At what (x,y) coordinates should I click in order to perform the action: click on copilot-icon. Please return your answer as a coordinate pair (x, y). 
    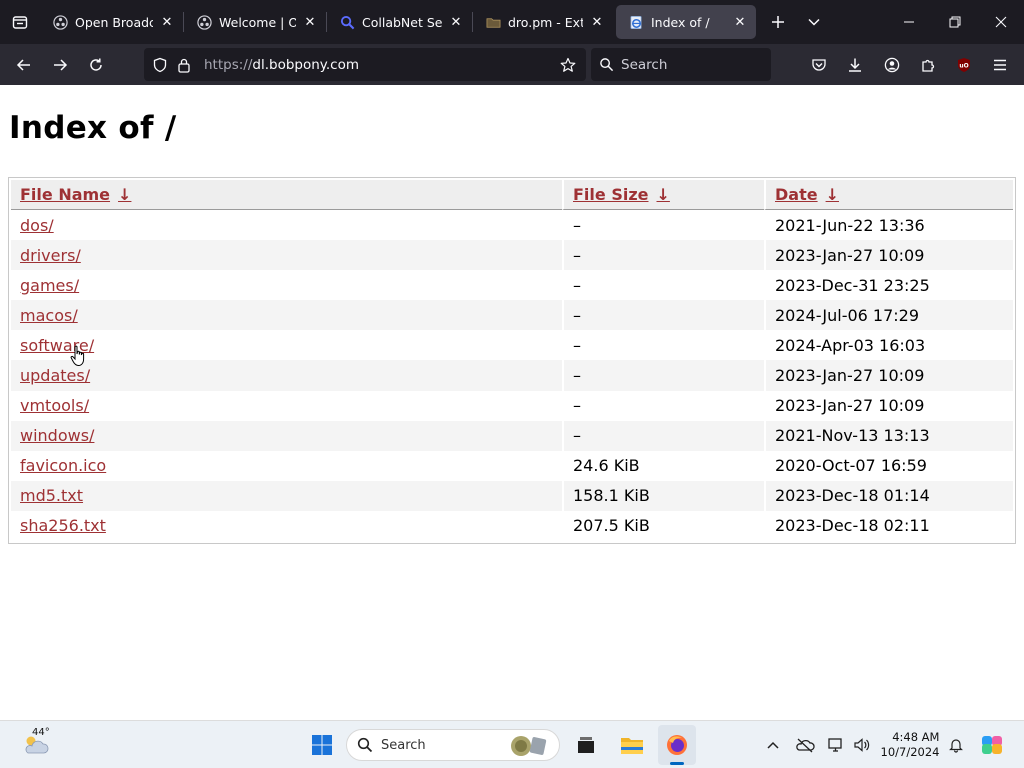
    Looking at the image, I should click on (992, 744).